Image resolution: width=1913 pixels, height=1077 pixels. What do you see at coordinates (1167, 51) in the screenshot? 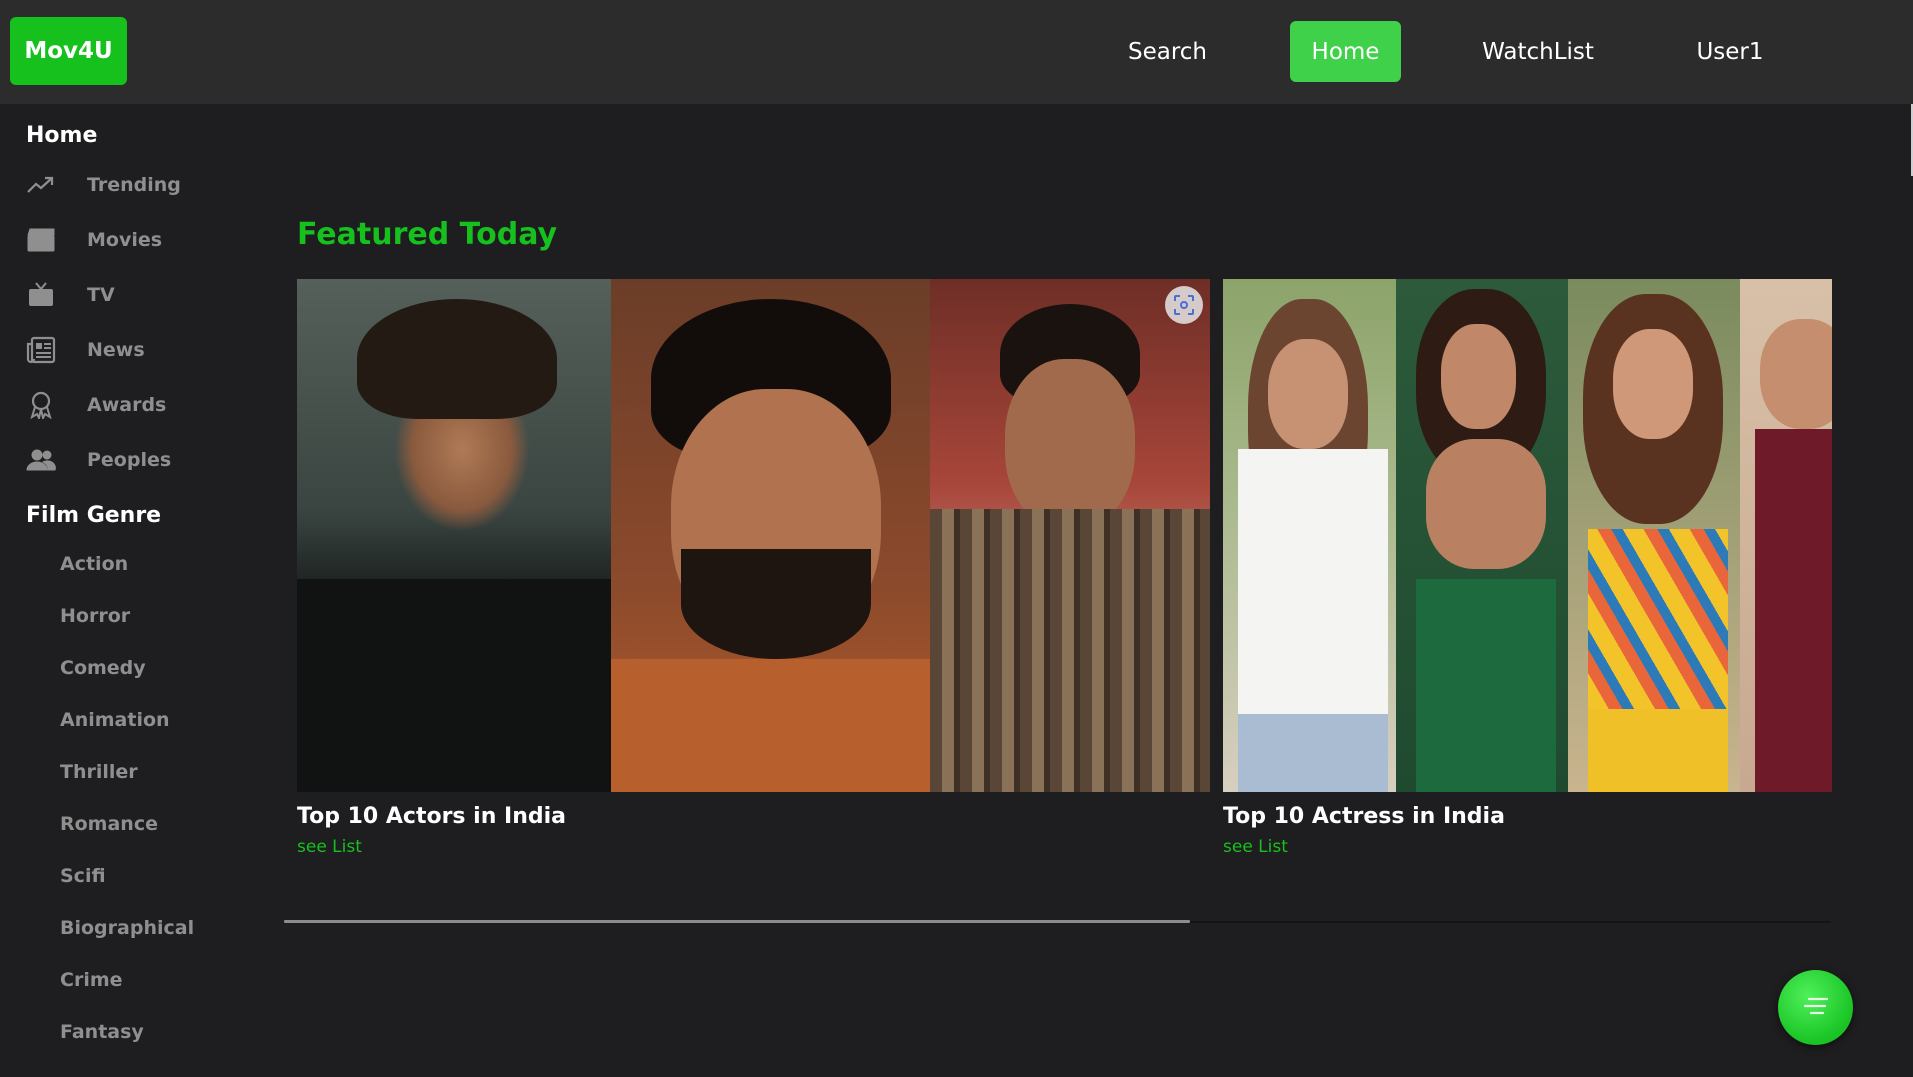
I see `nav-search: Search` at bounding box center [1167, 51].